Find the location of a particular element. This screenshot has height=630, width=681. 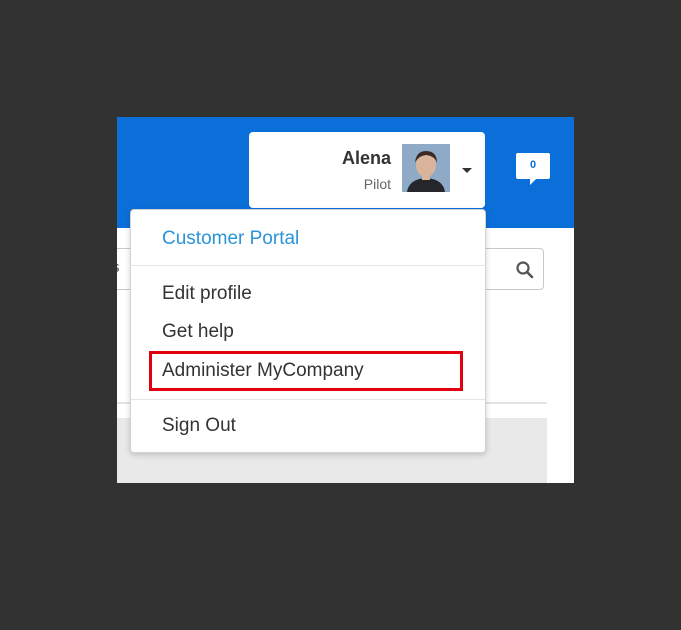

menu-item-edit-profile: Edit profile is located at coordinates (207, 294).